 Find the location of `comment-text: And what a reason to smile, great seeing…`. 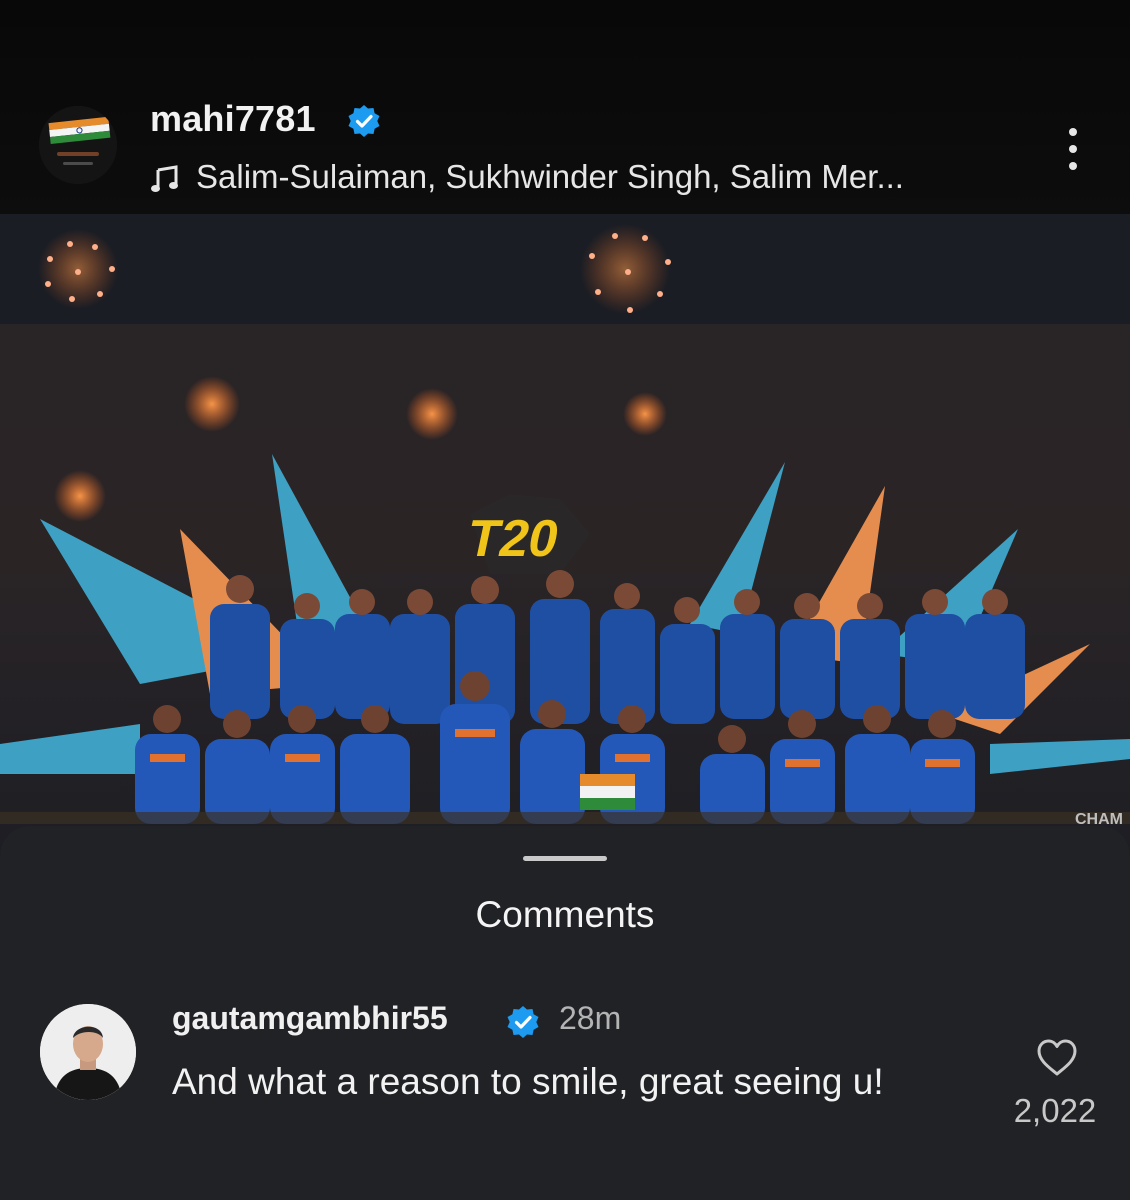

comment-text: And what a reason to smile, great seeing… is located at coordinates (528, 1081).